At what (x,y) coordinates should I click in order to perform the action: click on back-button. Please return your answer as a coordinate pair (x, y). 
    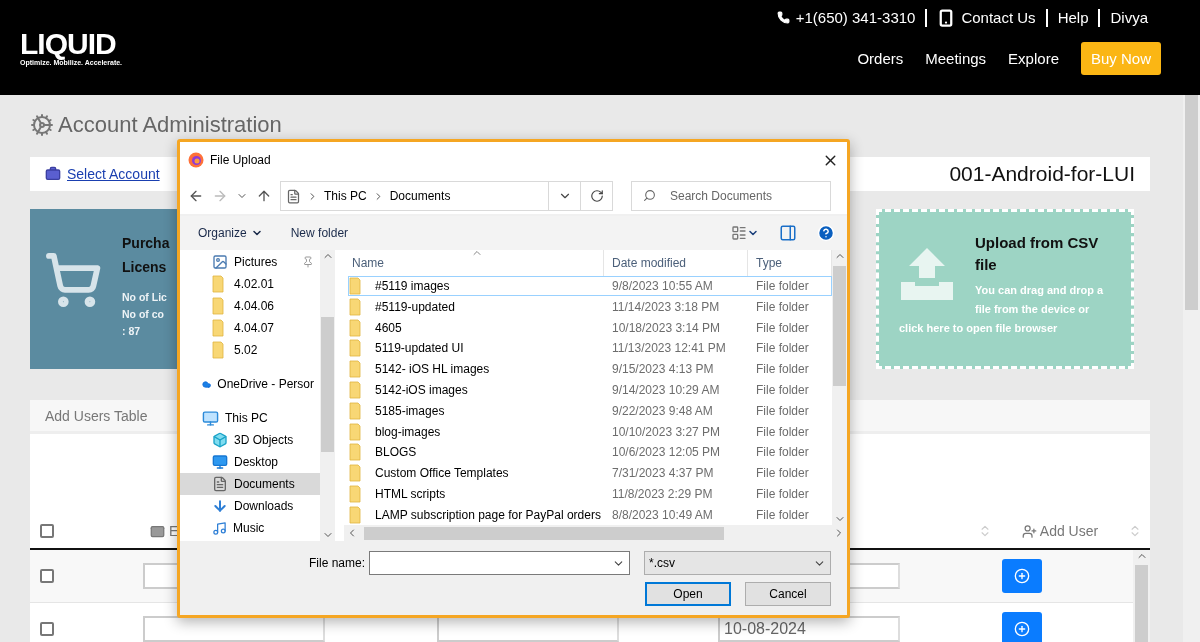
    Looking at the image, I should click on (196, 196).